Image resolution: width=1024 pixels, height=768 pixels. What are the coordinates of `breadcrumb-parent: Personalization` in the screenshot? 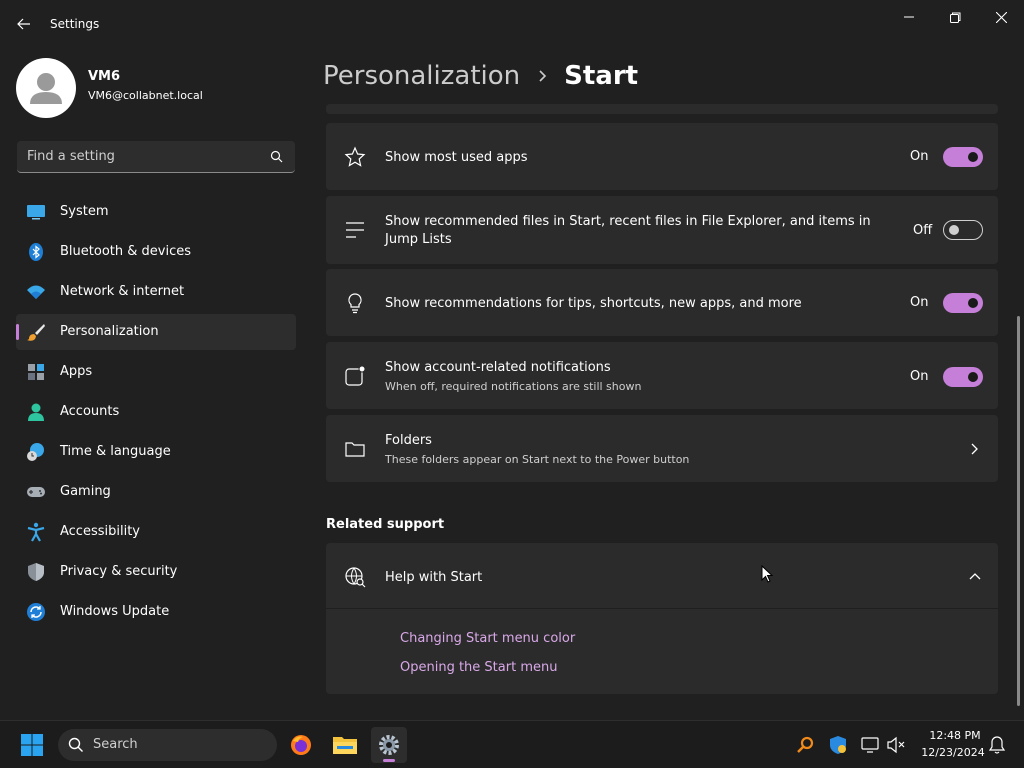 It's located at (421, 76).